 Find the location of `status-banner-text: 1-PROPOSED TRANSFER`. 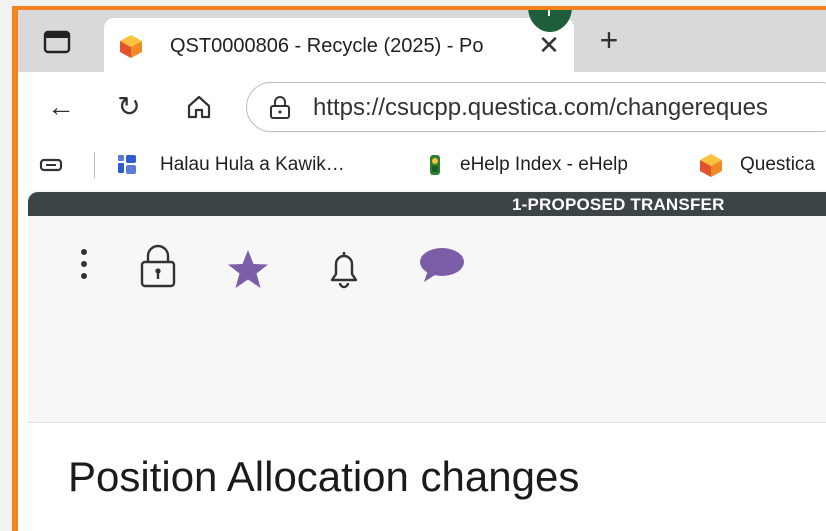

status-banner-text: 1-PROPOSED TRANSFER is located at coordinates (618, 204).